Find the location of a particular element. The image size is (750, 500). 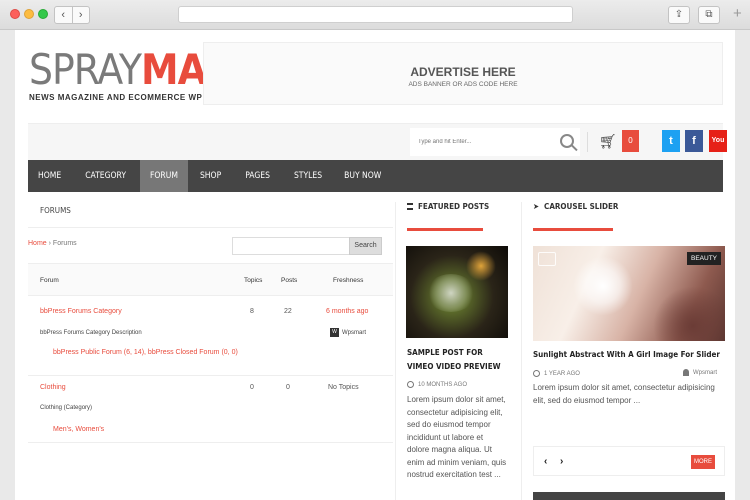

featured-heading-text: FEATURED POSTS is located at coordinates (454, 206).